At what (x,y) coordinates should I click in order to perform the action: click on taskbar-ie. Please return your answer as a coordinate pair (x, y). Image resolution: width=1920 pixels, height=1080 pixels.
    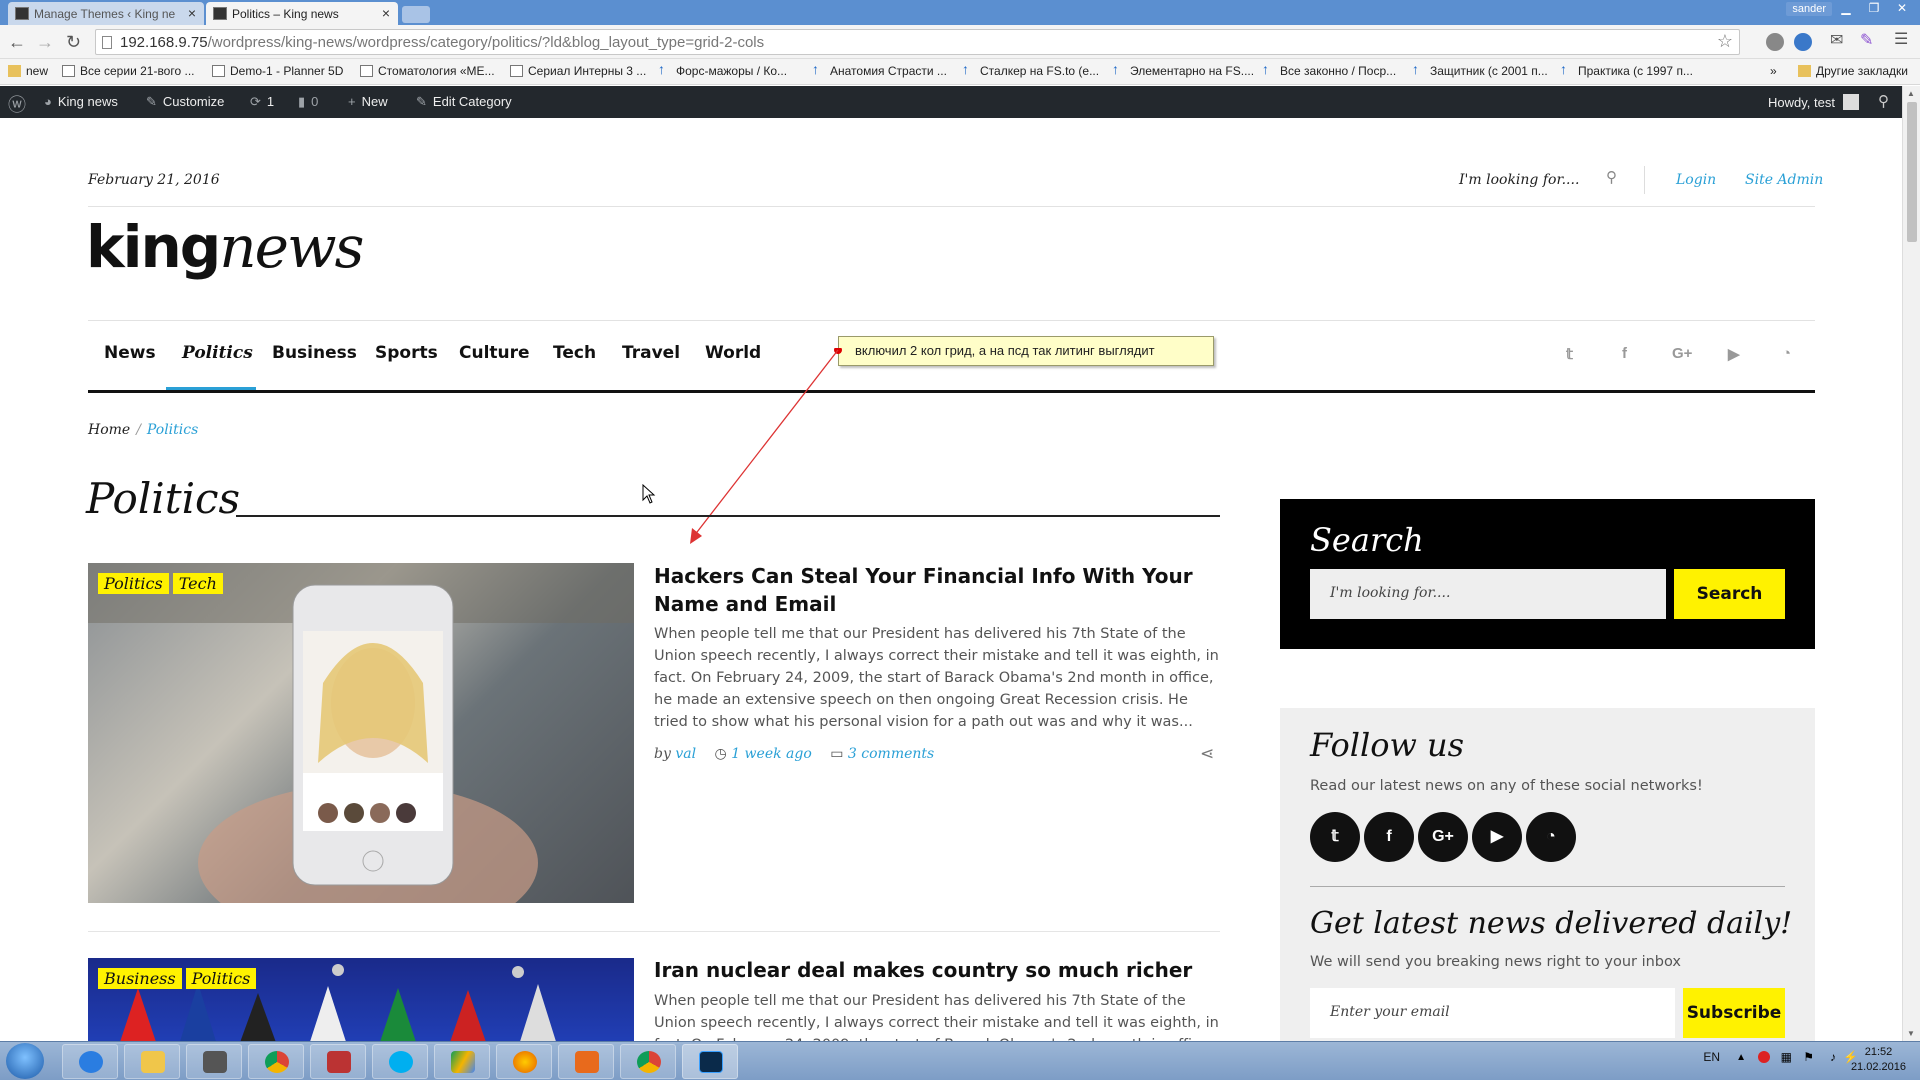
    Looking at the image, I should click on (90, 1061).